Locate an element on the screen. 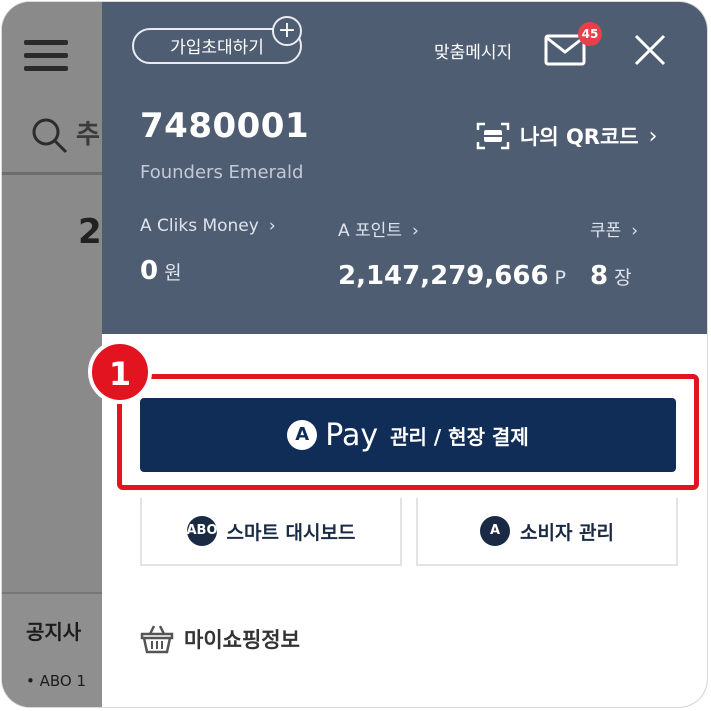  search-placeholder: 추 is located at coordinates (88, 135).